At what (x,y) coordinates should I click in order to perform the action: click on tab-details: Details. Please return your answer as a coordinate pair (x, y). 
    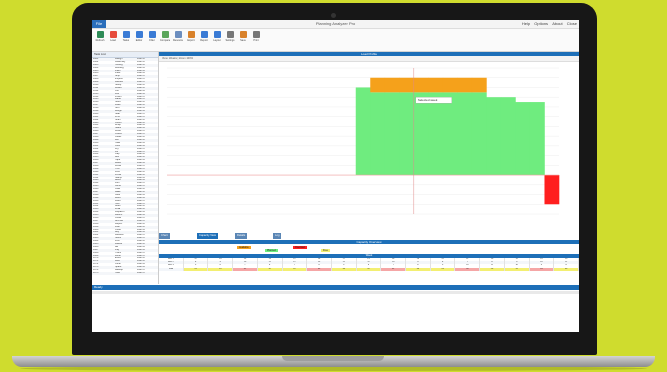
    Looking at the image, I should click on (241, 236).